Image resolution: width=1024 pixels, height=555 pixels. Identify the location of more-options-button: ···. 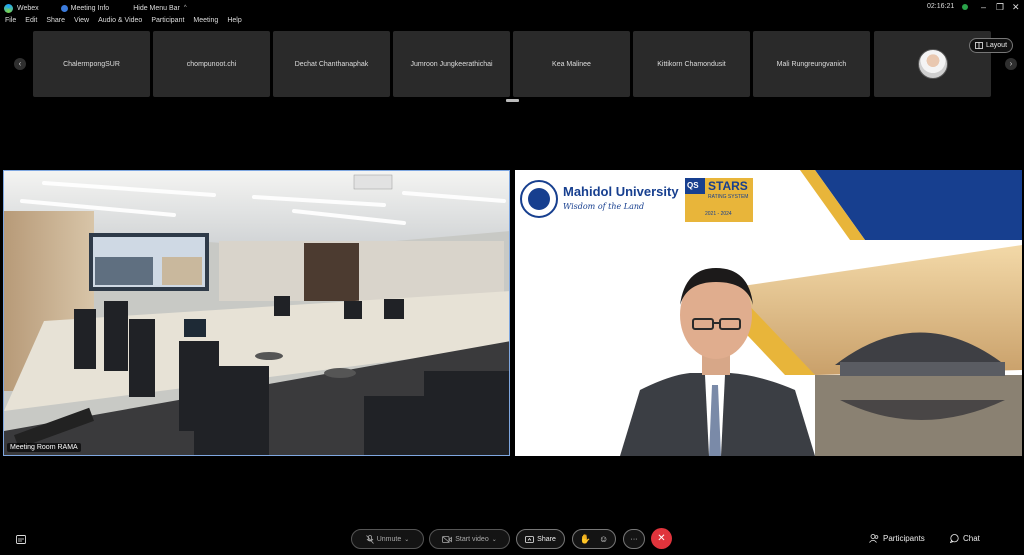
(634, 539).